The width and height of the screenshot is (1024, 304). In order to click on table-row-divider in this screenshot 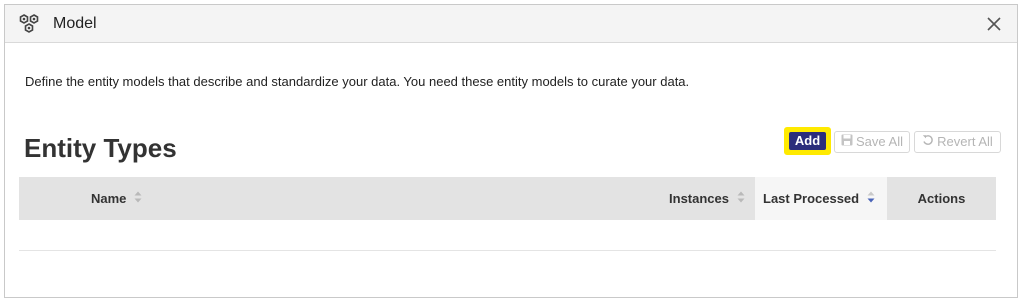, I will do `click(507, 250)`.